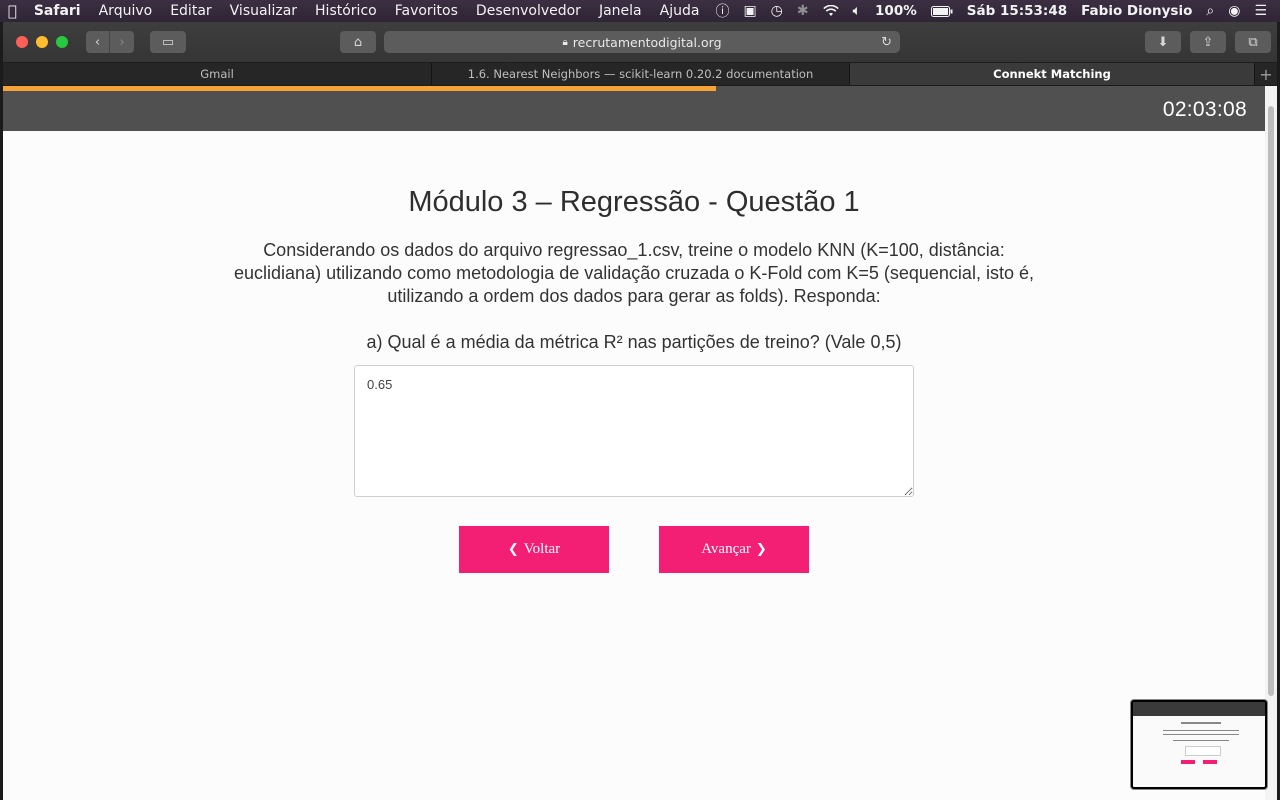  Describe the element at coordinates (1199, 709) in the screenshot. I see `thumbnail-header` at that location.